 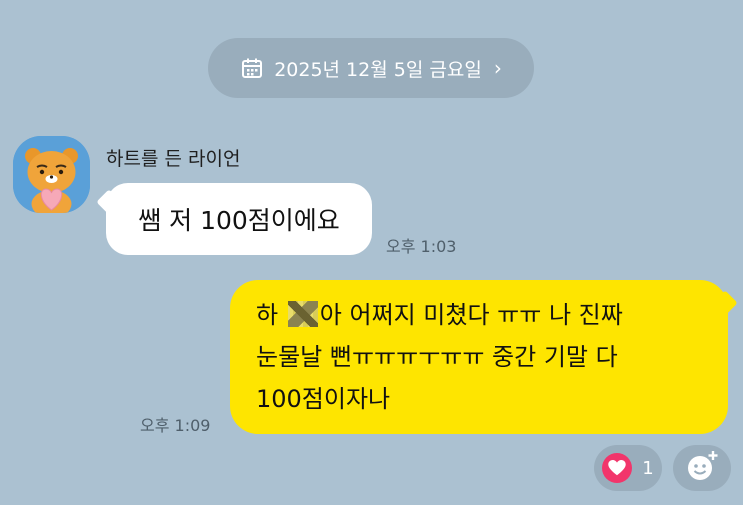 What do you see at coordinates (175, 425) in the screenshot?
I see `outgoing-timestamp: 오후 1:09` at bounding box center [175, 425].